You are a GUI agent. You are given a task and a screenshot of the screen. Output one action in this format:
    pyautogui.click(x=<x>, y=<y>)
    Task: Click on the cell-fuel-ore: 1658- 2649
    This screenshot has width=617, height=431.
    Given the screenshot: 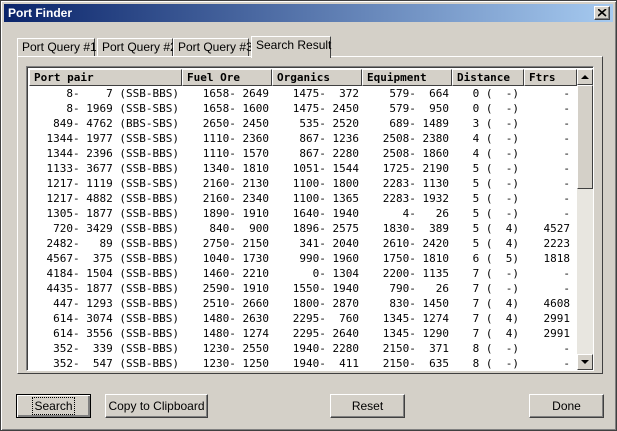 What is the action you would take?
    pyautogui.click(x=235, y=93)
    